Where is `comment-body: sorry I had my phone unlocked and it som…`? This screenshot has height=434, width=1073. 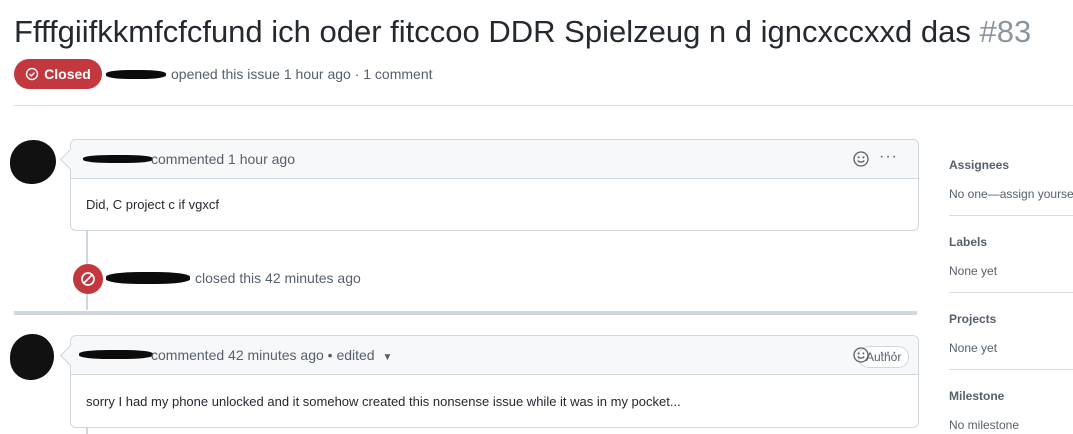 comment-body: sorry I had my phone unlocked and it som… is located at coordinates (494, 401).